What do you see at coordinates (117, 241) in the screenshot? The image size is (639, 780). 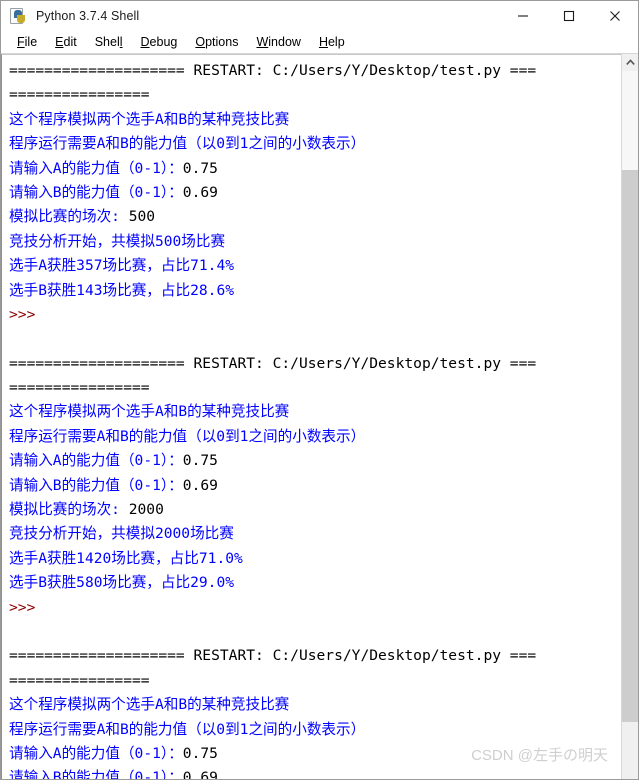 I see `console-line: 竞技分析开始，共模拟500场比赛` at bounding box center [117, 241].